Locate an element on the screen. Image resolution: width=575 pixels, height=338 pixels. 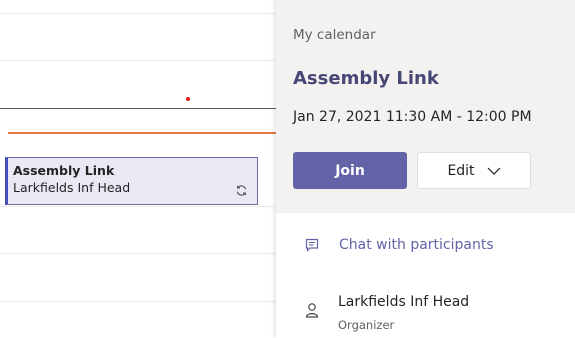
organizer-role: Organizer is located at coordinates (366, 325).